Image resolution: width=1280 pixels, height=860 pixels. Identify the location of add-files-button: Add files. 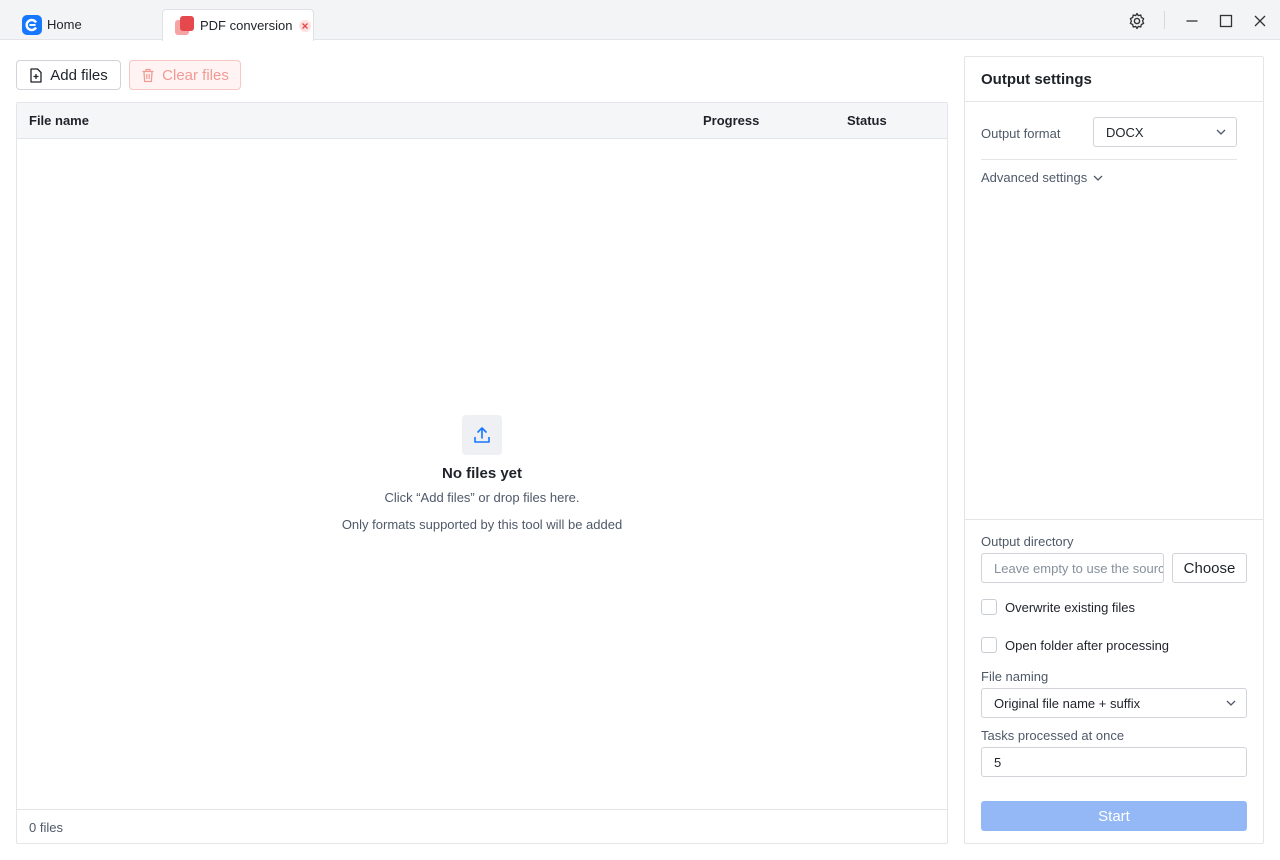
(68, 75).